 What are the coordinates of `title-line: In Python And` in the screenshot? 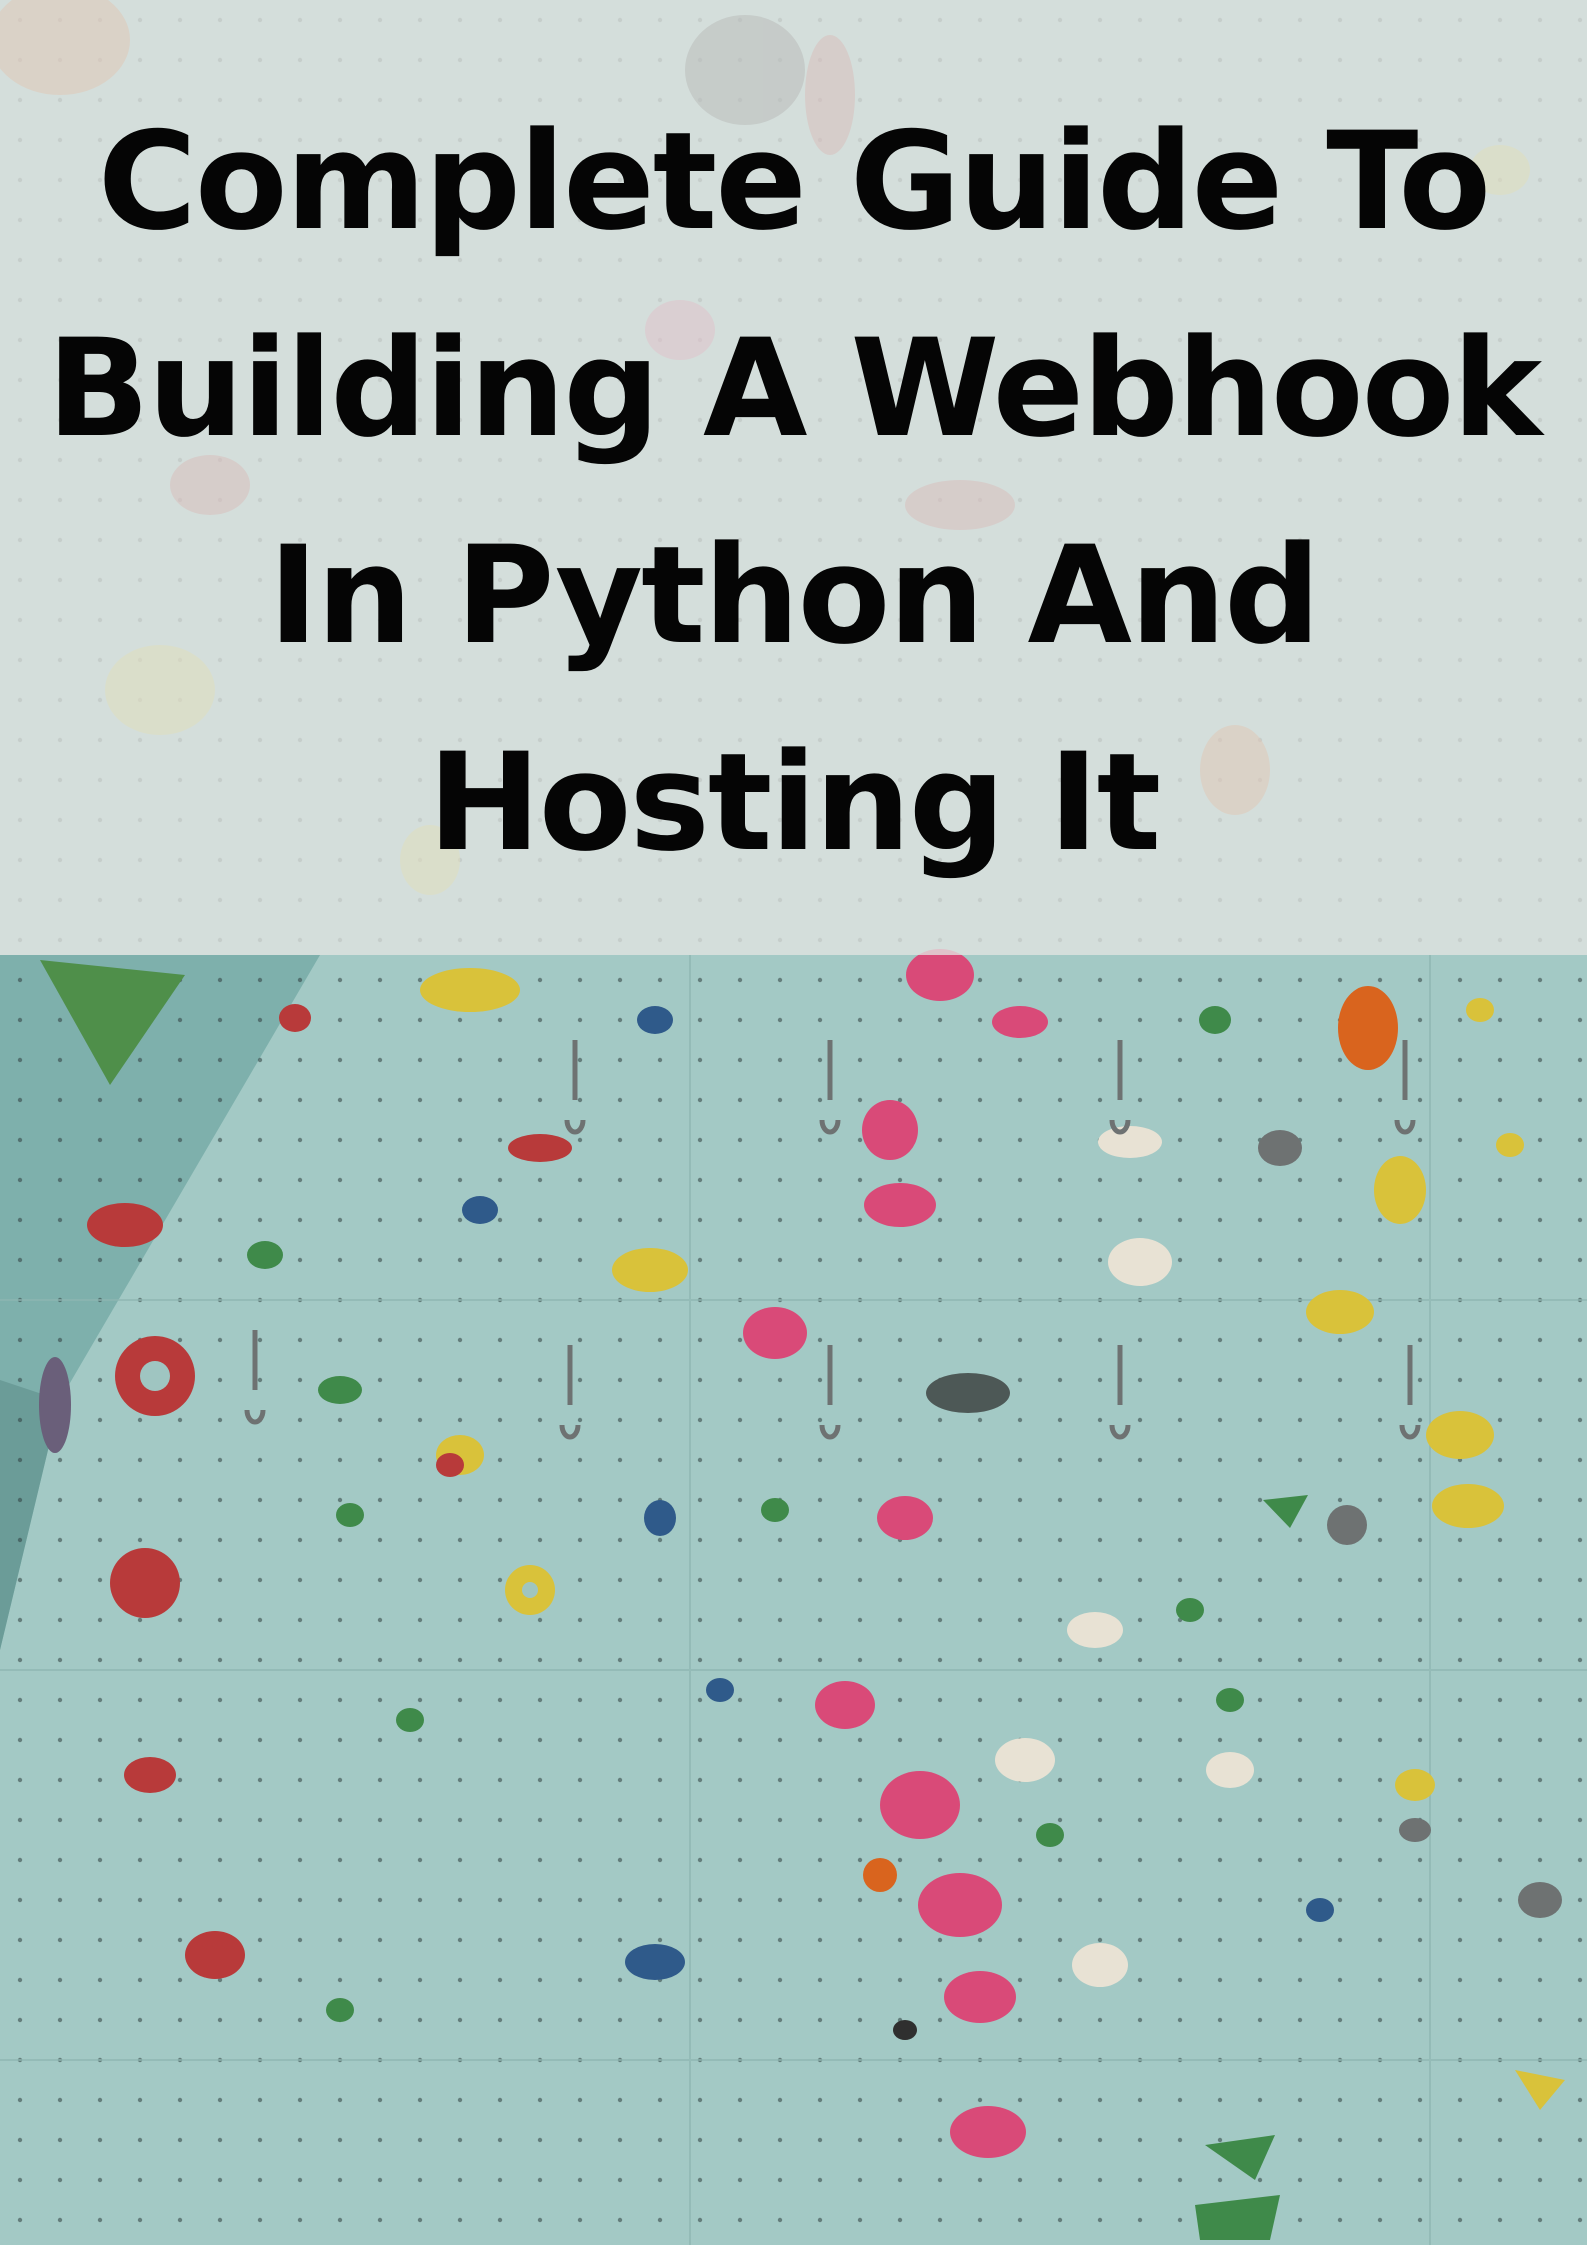 It's located at (794, 595).